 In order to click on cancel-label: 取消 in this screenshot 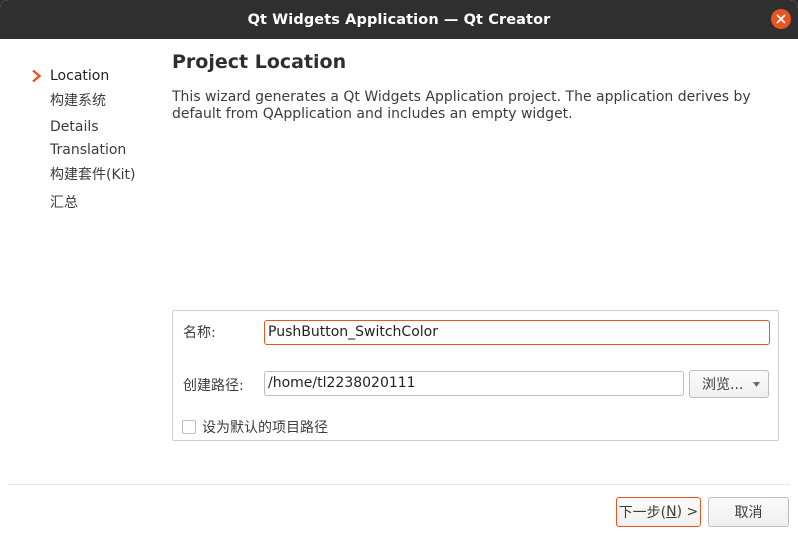, I will do `click(748, 513)`.